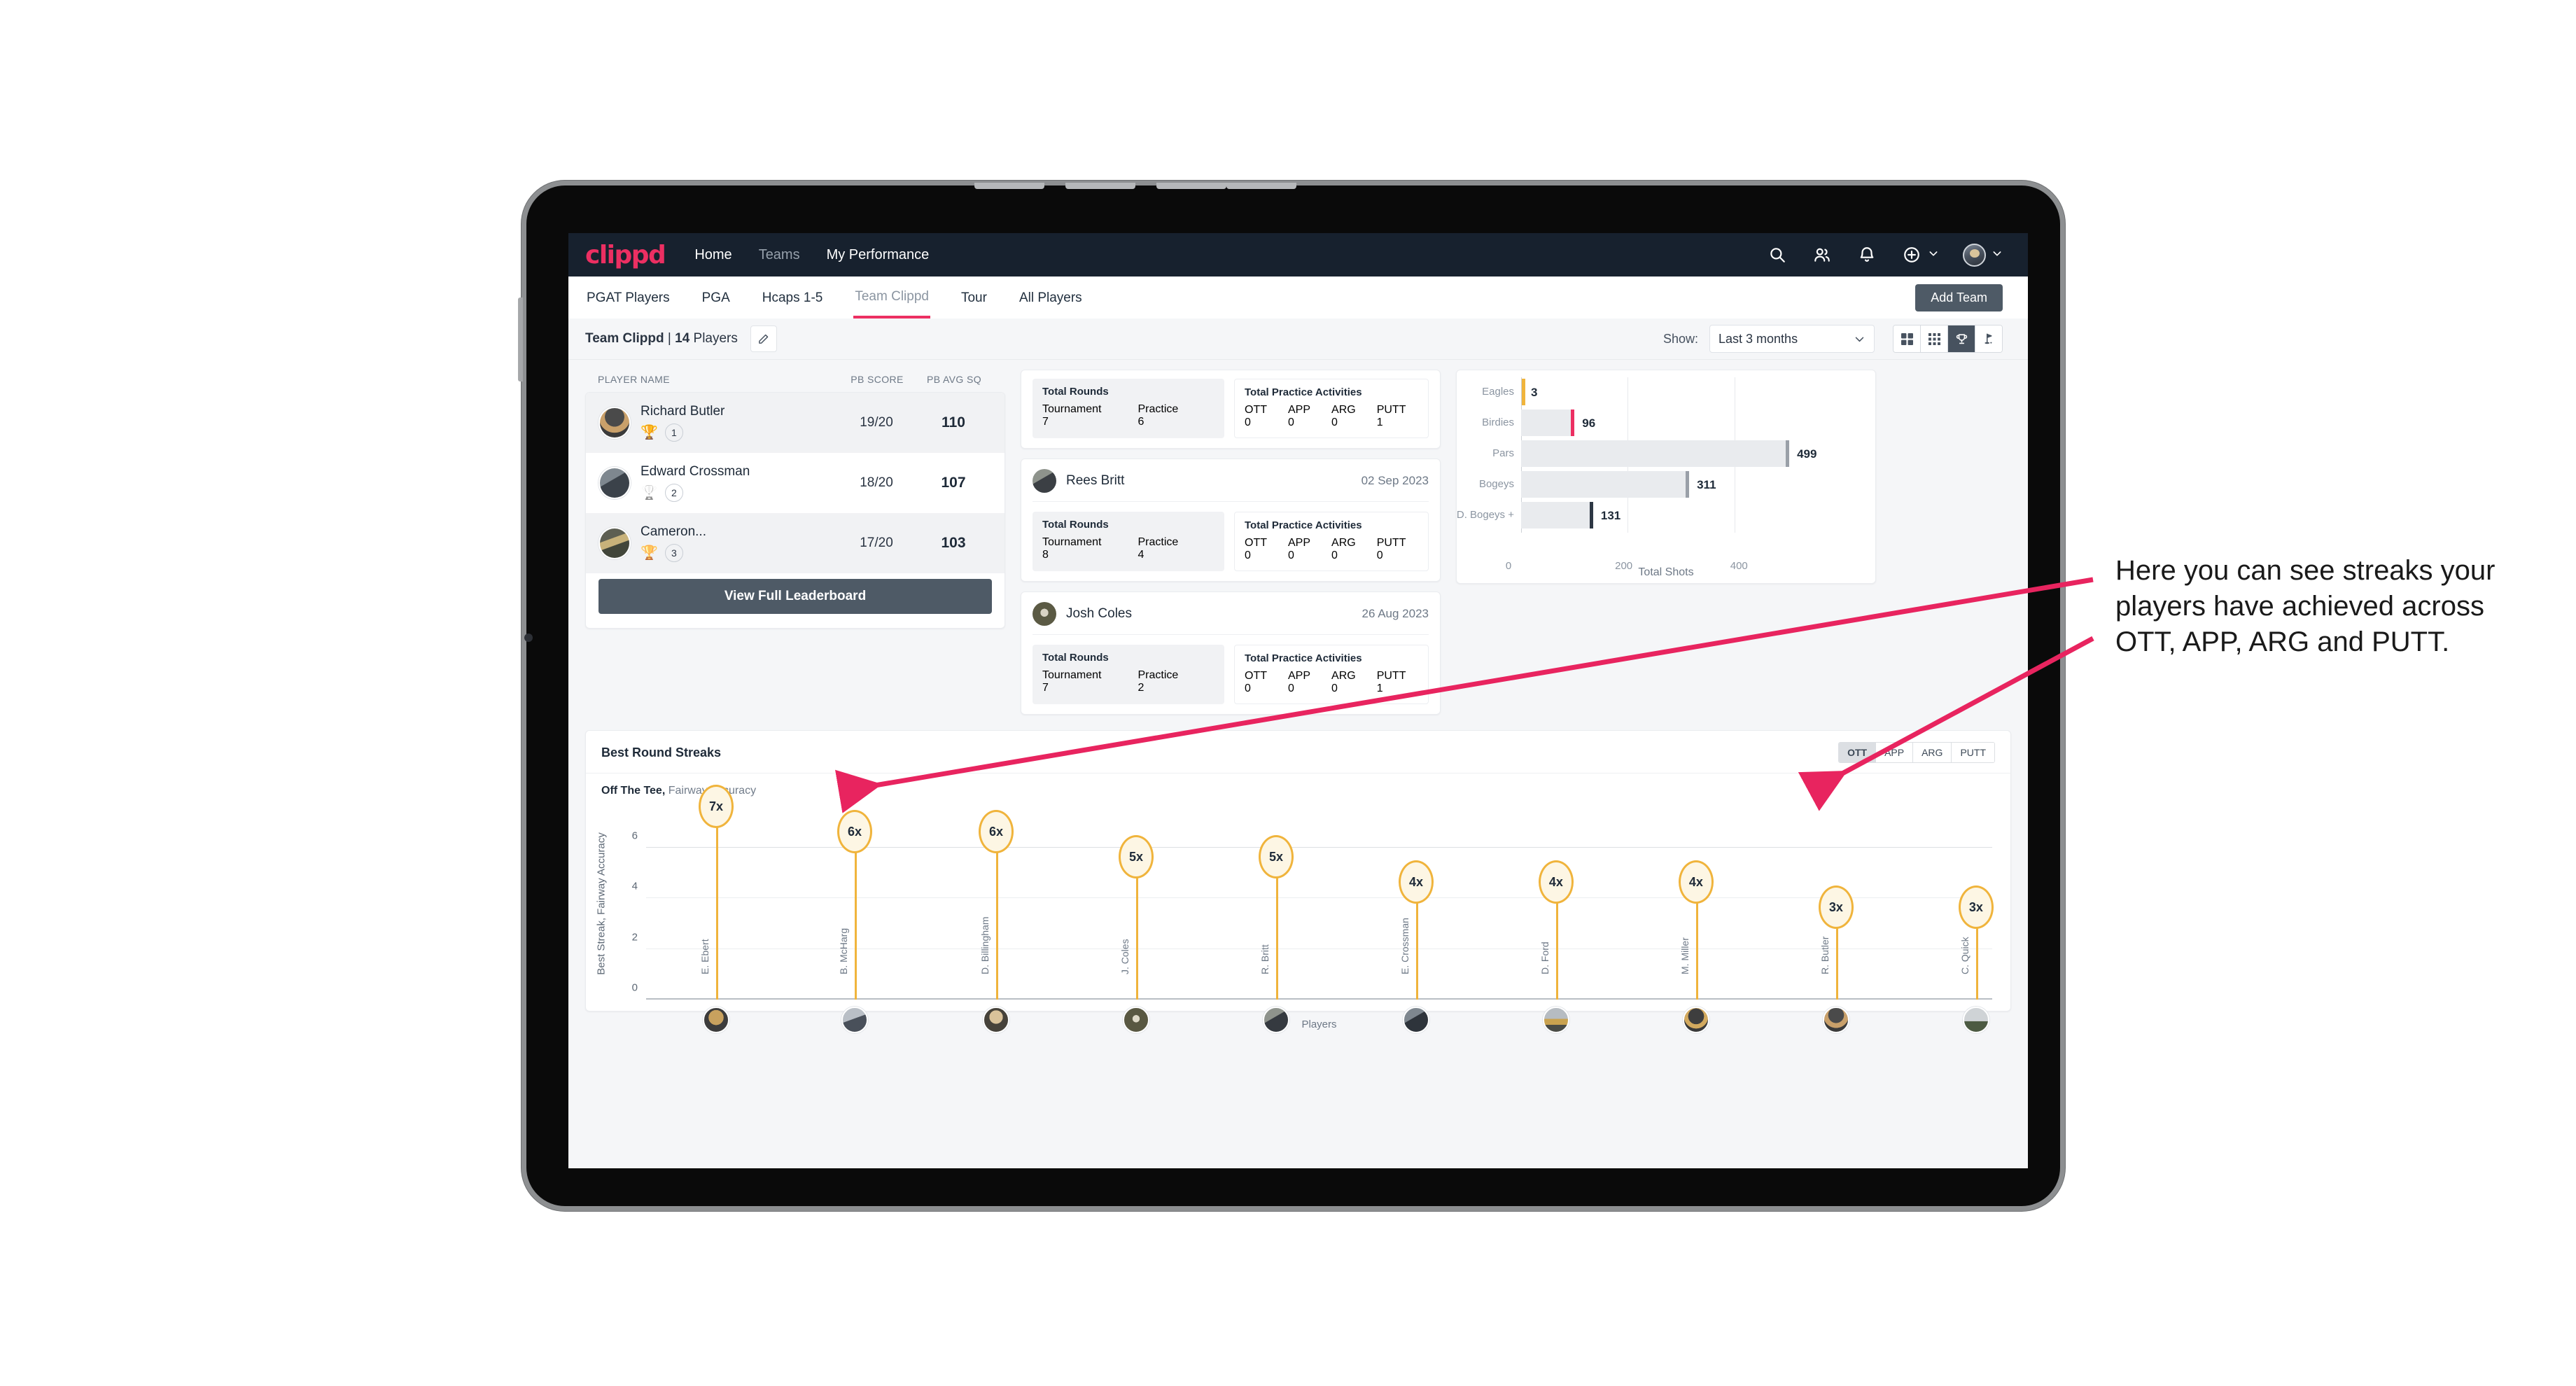  I want to click on tournament-stat: Tournament 8, so click(1072, 548).